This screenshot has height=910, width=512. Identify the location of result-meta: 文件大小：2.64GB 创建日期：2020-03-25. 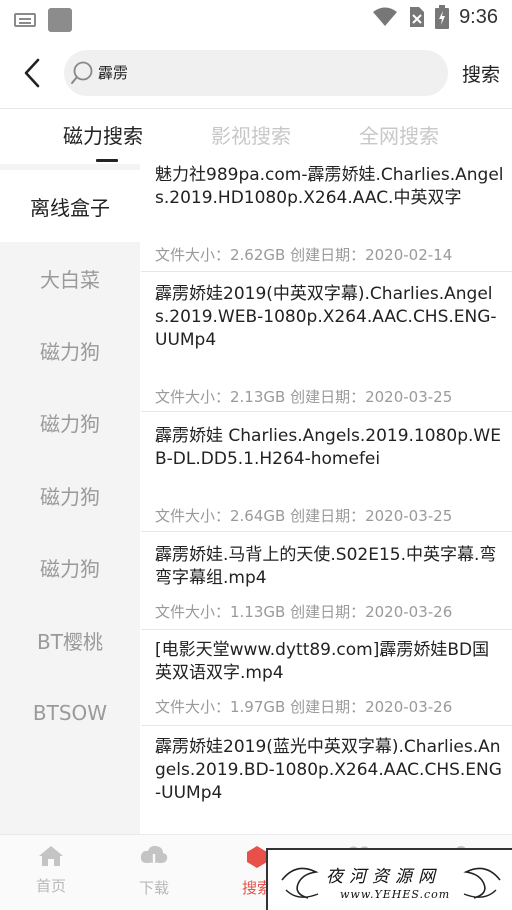
(304, 516).